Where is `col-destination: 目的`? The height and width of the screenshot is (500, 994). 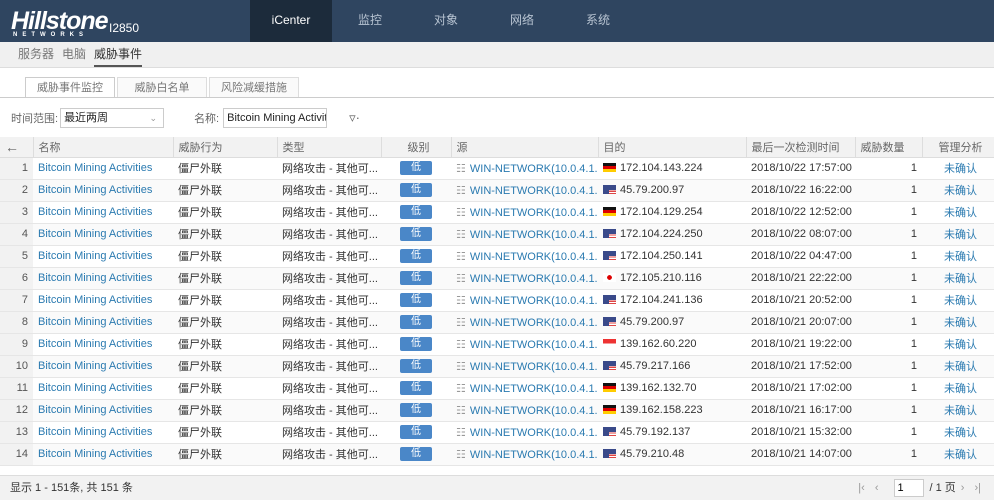
col-destination: 目的 is located at coordinates (672, 147).